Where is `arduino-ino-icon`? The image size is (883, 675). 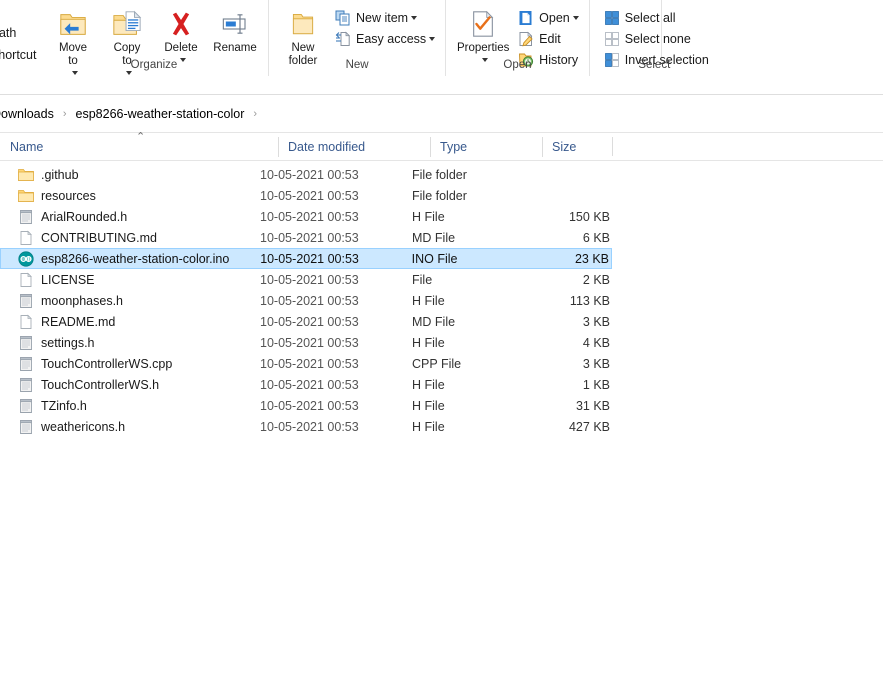 arduino-ino-icon is located at coordinates (26, 258).